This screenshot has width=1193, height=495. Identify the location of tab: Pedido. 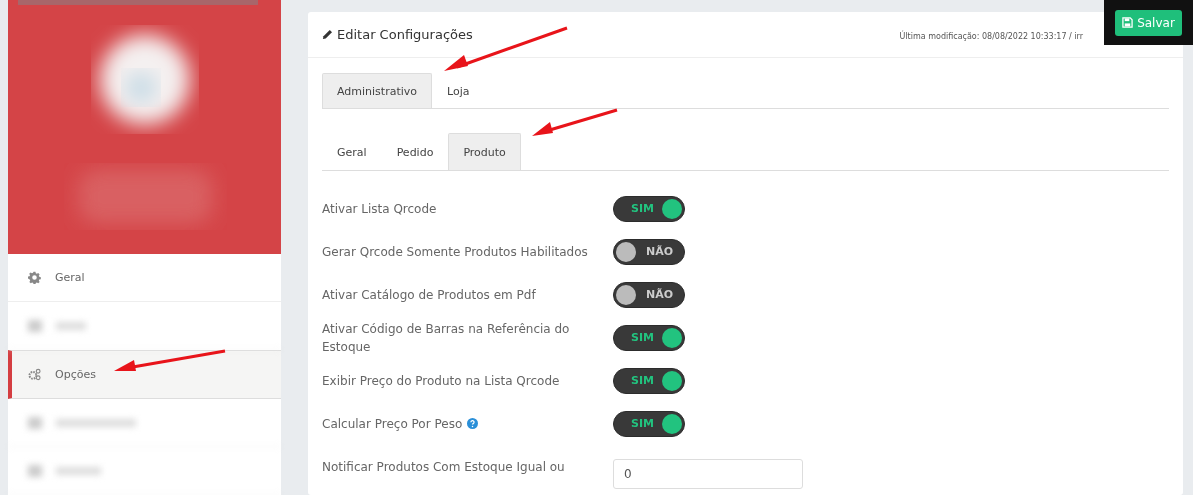
(415, 151).